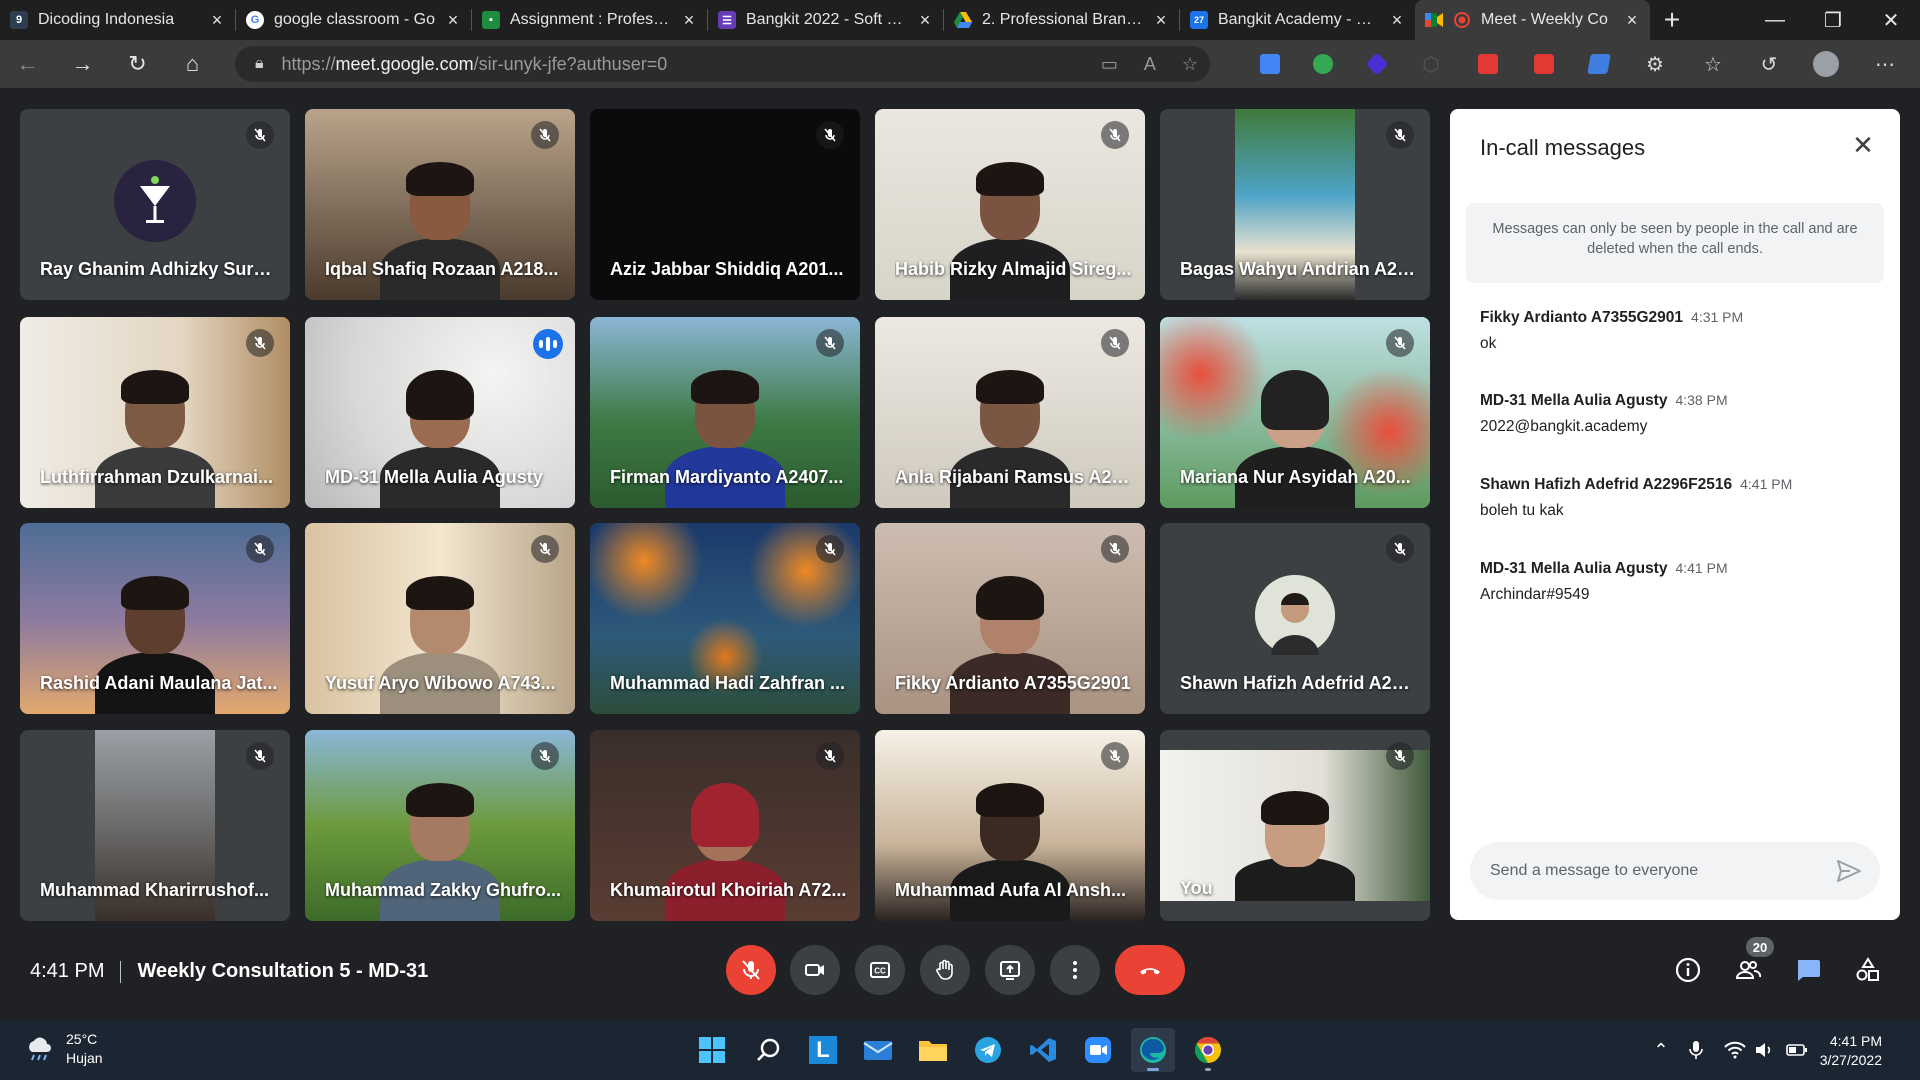 The height and width of the screenshot is (1080, 1920). Describe the element at coordinates (192, 64) in the screenshot. I see `home-icon: ⌂` at that location.